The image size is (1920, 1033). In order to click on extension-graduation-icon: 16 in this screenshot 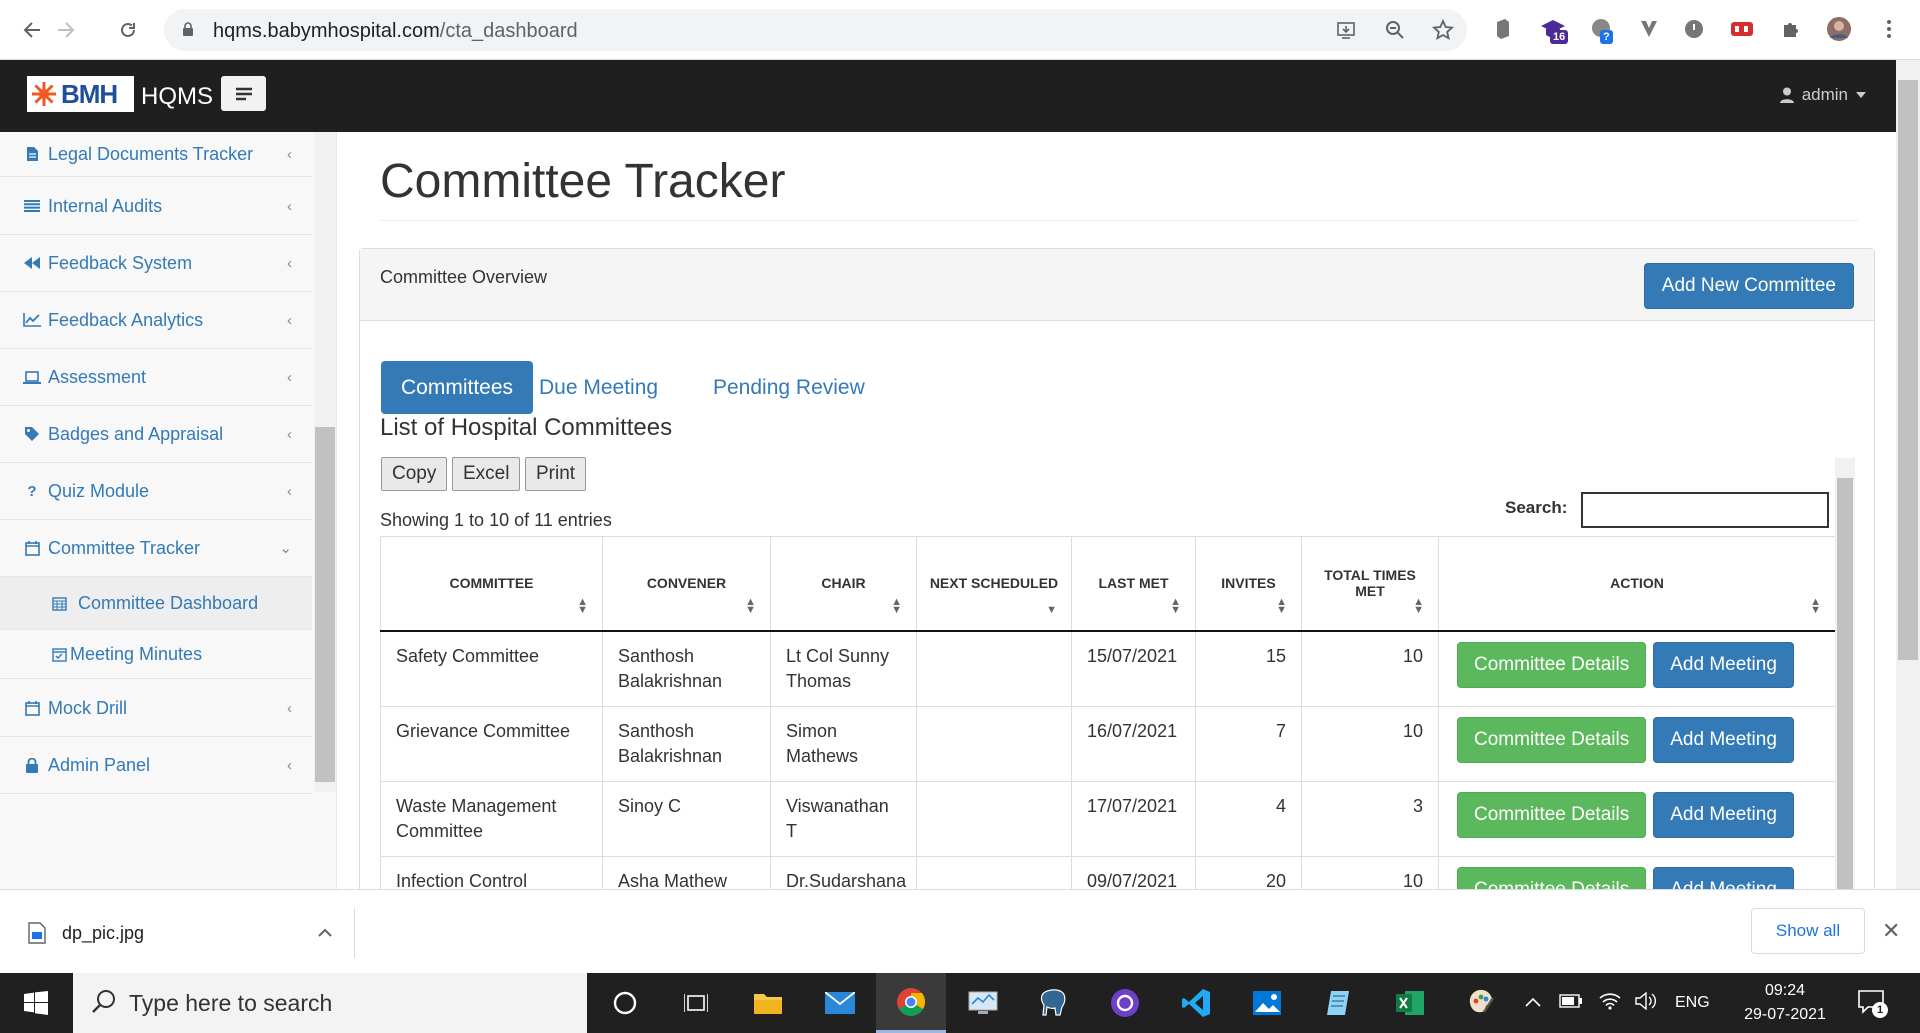, I will do `click(1554, 30)`.